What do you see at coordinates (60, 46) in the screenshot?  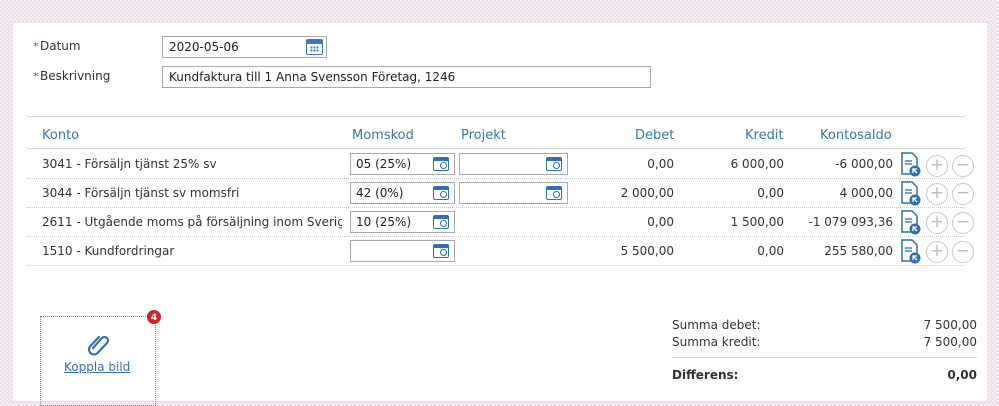 I see `date-label: Datum` at bounding box center [60, 46].